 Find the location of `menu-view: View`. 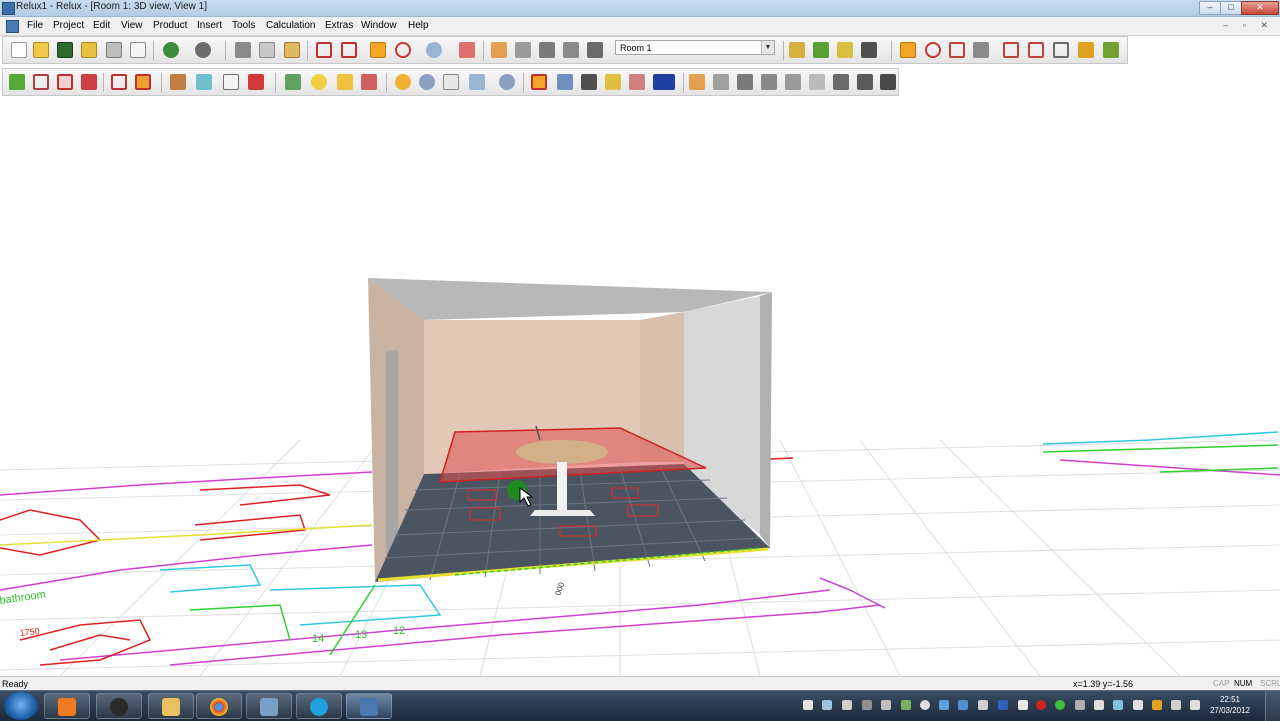

menu-view: View is located at coordinates (132, 25).